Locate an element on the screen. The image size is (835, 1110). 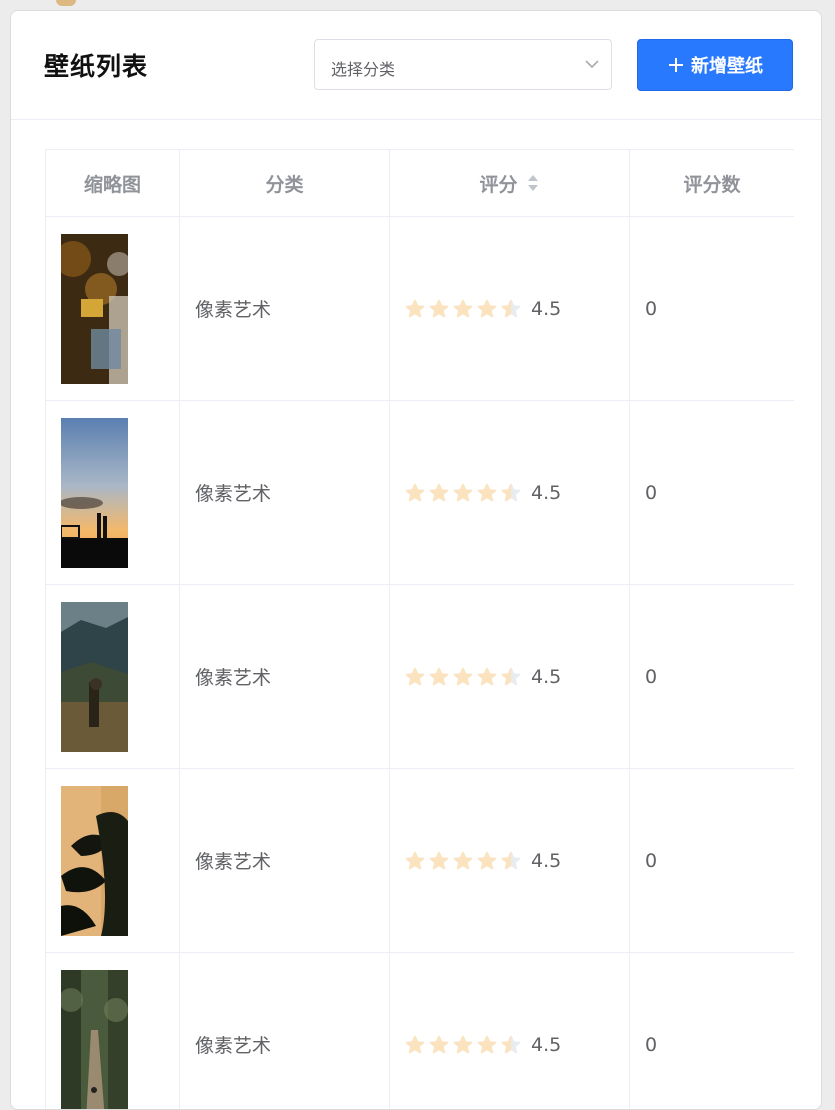
plus-icon is located at coordinates (676, 65).